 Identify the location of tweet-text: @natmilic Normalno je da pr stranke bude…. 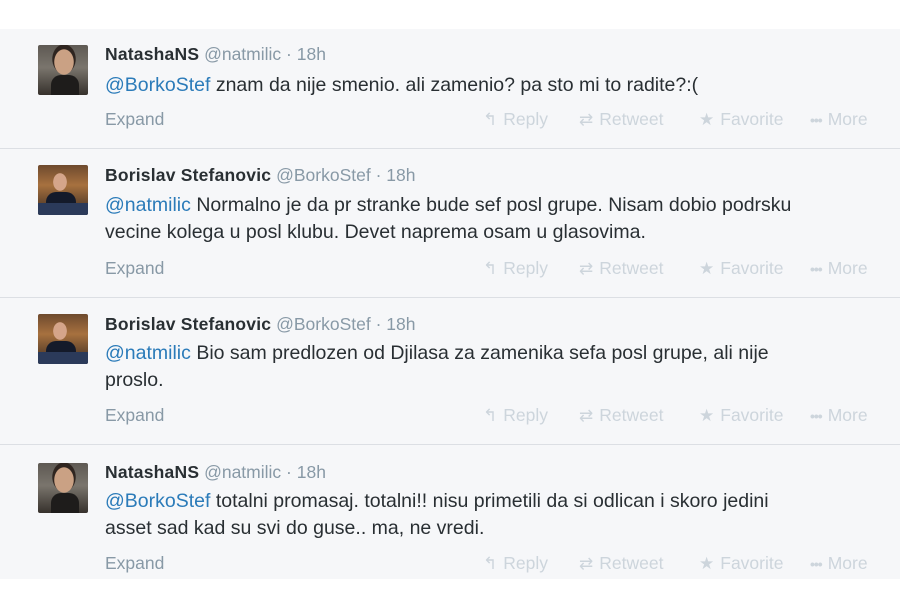
(500, 219).